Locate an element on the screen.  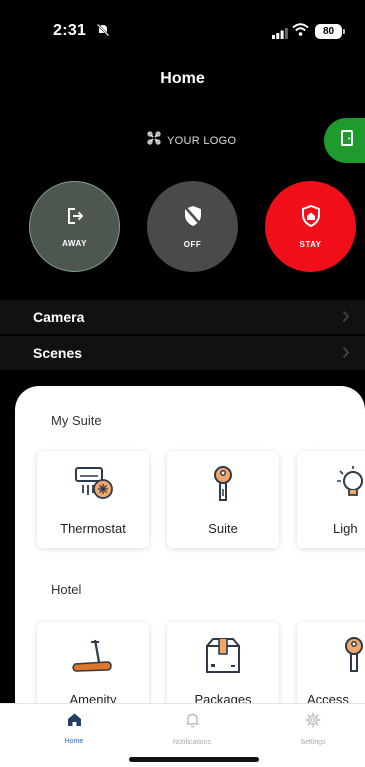
off-mode-button: OFF is located at coordinates (192, 226).